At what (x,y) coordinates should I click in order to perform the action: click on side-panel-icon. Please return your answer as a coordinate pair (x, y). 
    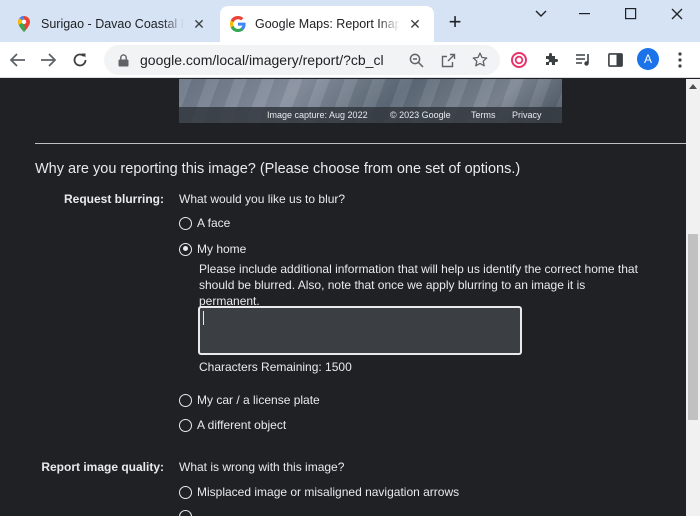
    Looking at the image, I should click on (615, 60).